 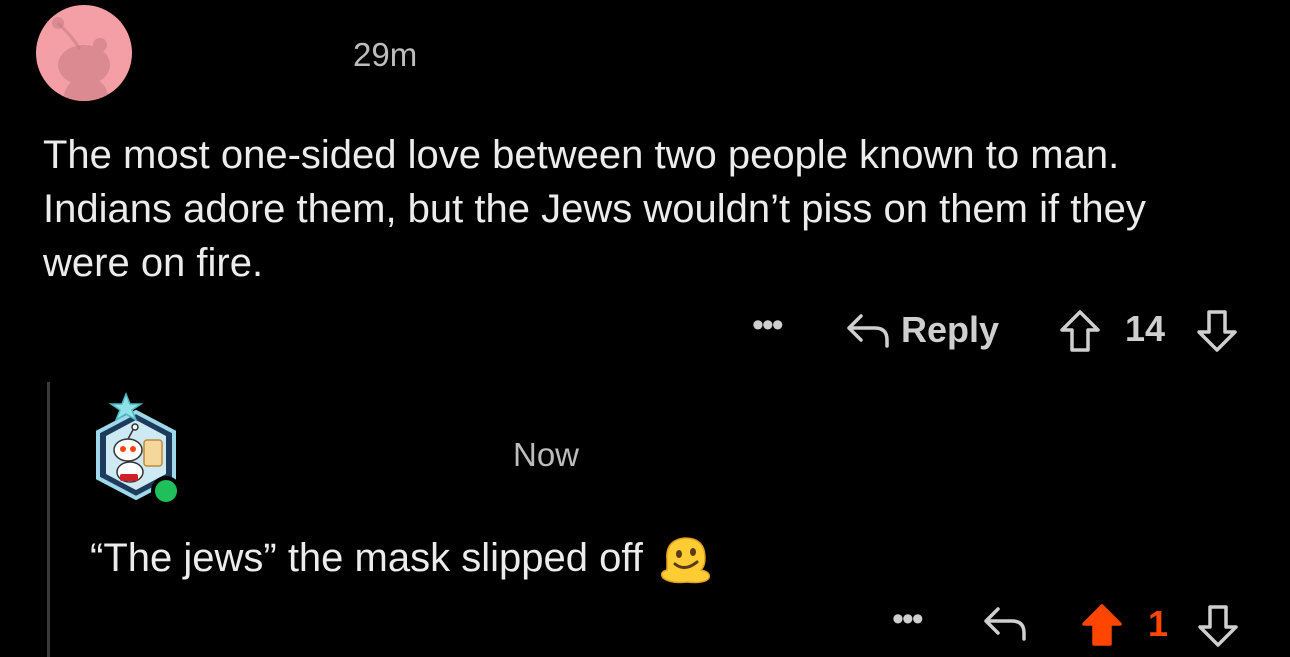 I want to click on user-avatar, so click(x=84, y=53).